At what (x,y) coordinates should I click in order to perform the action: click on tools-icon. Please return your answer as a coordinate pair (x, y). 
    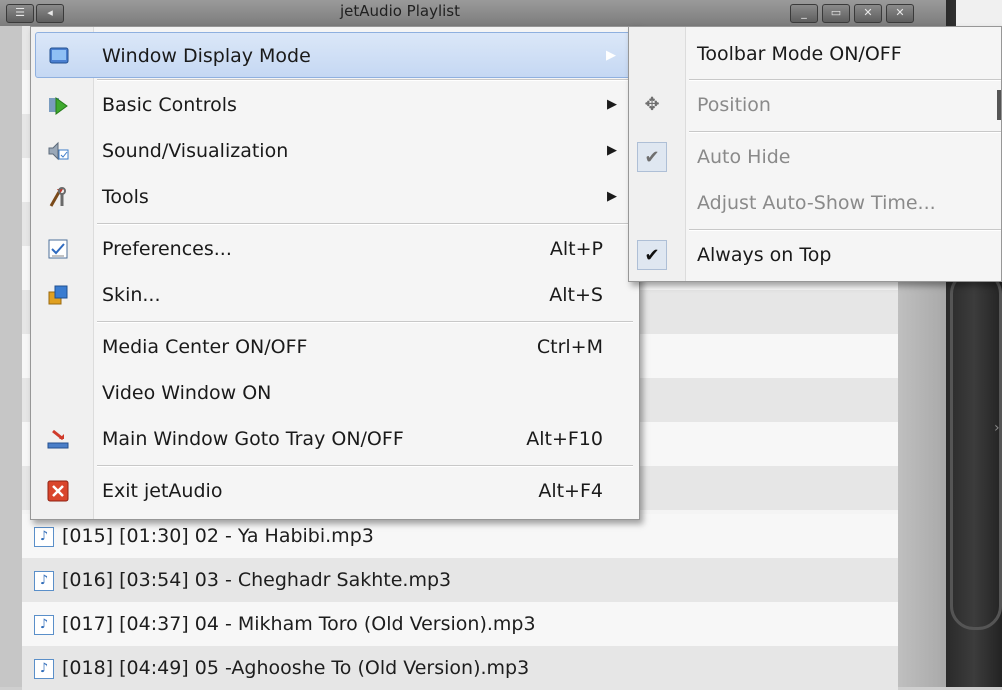
    Looking at the image, I should click on (58, 197).